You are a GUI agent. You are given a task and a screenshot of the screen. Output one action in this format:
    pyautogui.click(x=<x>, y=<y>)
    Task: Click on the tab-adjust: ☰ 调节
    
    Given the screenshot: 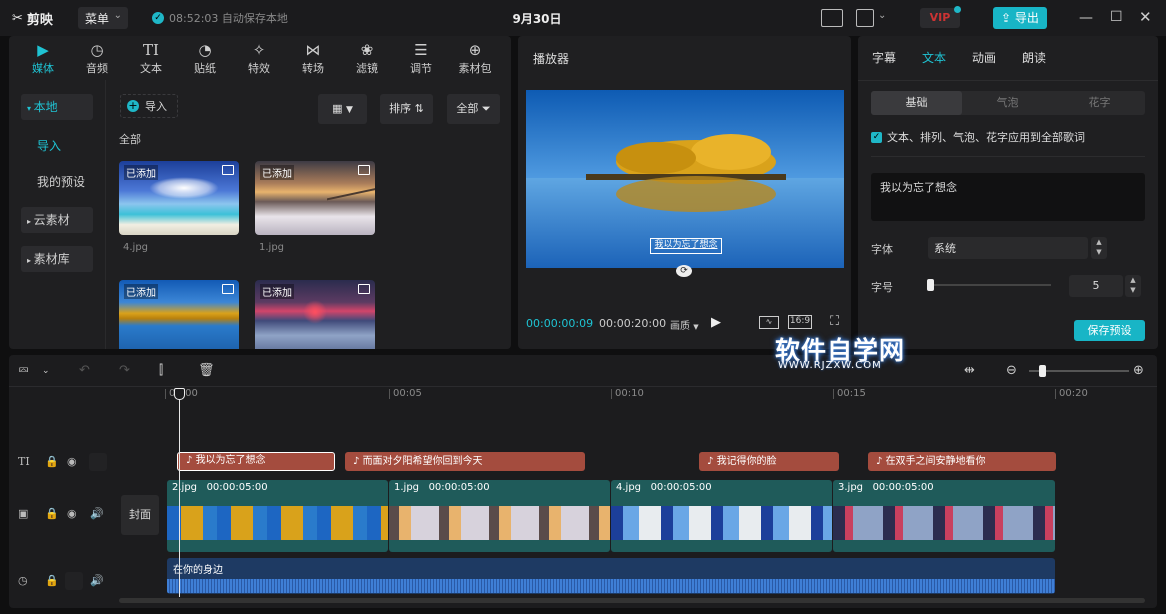 What is the action you would take?
    pyautogui.click(x=421, y=58)
    